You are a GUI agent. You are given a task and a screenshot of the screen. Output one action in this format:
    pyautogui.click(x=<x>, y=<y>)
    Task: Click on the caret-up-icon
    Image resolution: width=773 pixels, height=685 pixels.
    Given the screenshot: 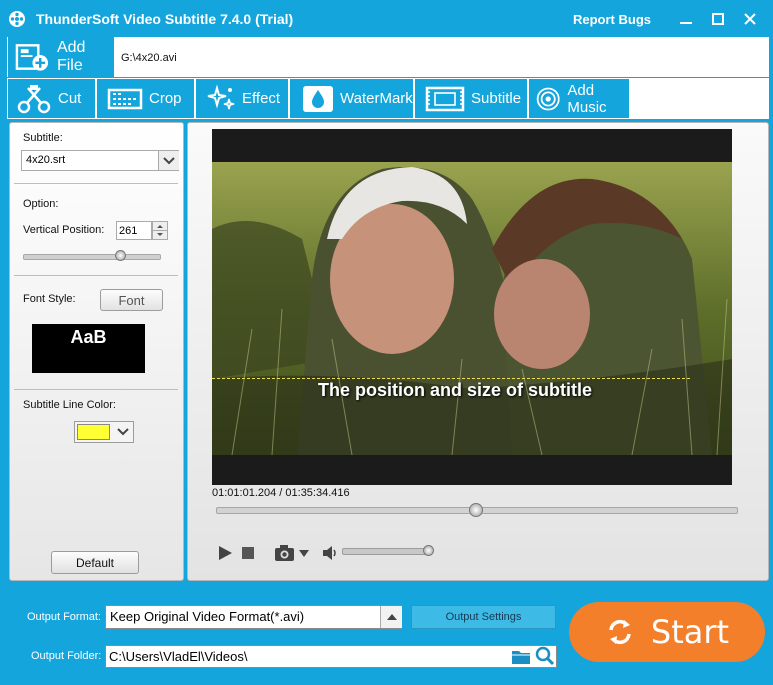 What is the action you would take?
    pyautogui.click(x=391, y=617)
    